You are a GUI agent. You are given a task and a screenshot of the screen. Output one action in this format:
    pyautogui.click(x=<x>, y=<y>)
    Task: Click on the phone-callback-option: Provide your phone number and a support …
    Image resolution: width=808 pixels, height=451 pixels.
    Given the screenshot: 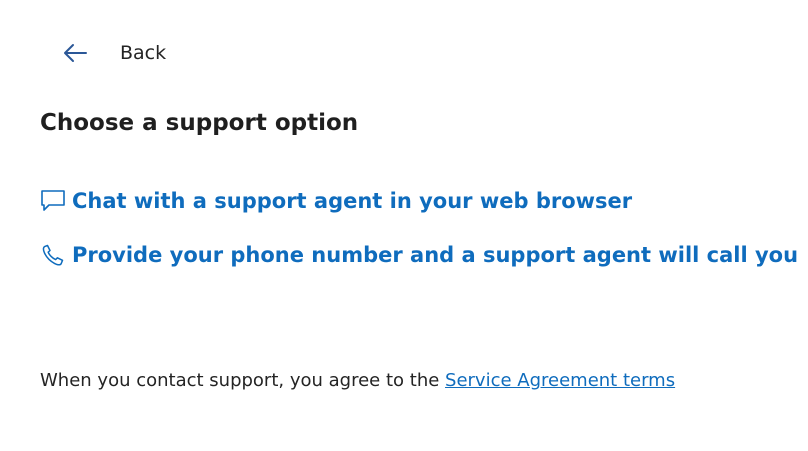 What is the action you would take?
    pyautogui.click(x=419, y=255)
    